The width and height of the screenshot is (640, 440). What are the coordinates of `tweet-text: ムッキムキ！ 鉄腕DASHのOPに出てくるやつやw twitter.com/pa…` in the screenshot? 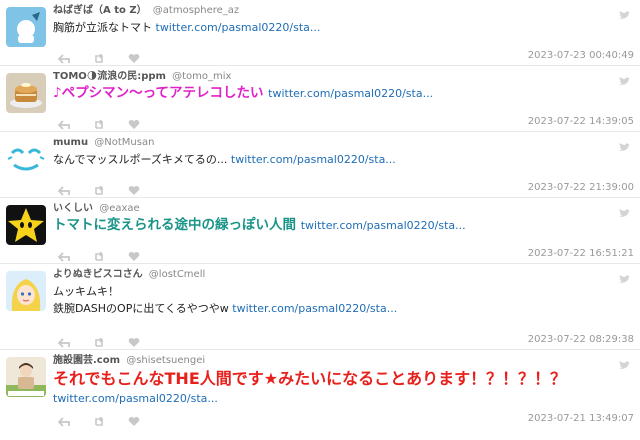 It's located at (326, 300).